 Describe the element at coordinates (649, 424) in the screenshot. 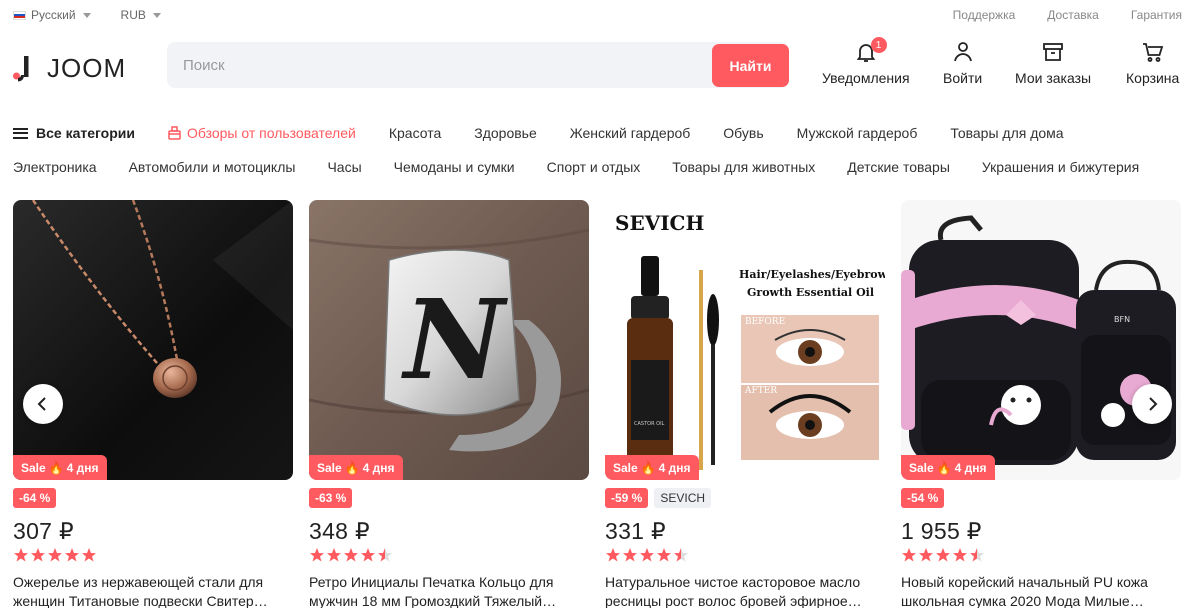

I see `bottle-label: CASTOR OIL` at that location.